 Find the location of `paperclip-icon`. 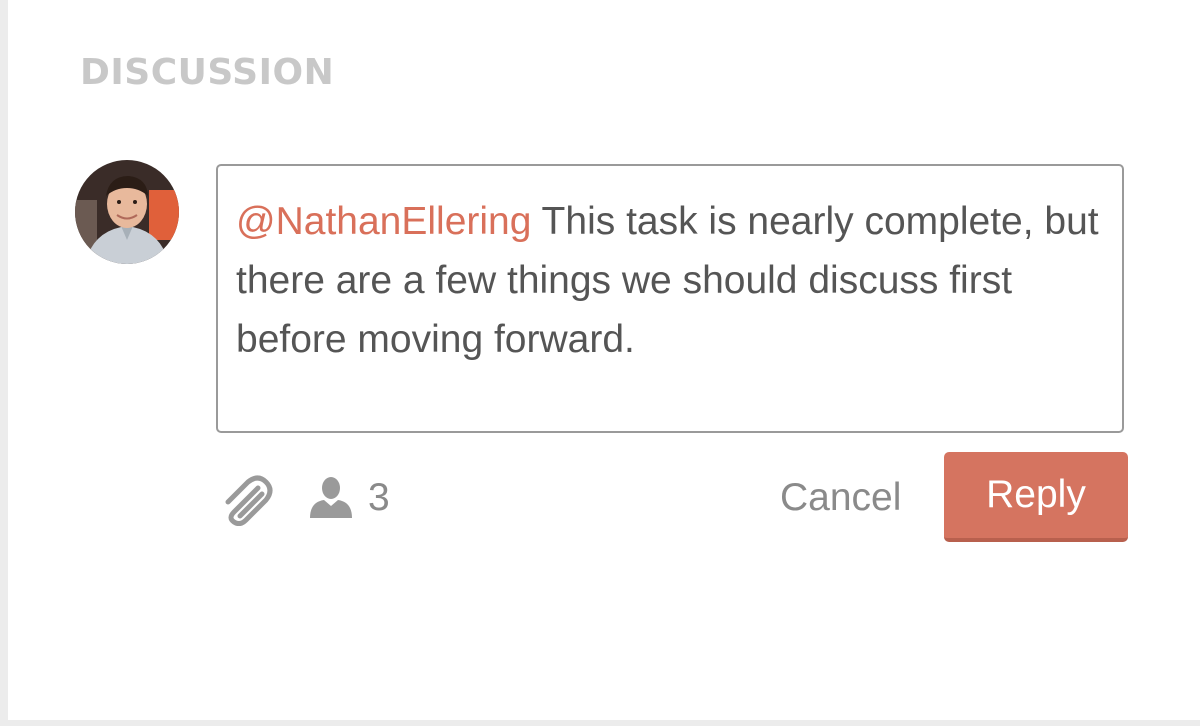

paperclip-icon is located at coordinates (246, 500).